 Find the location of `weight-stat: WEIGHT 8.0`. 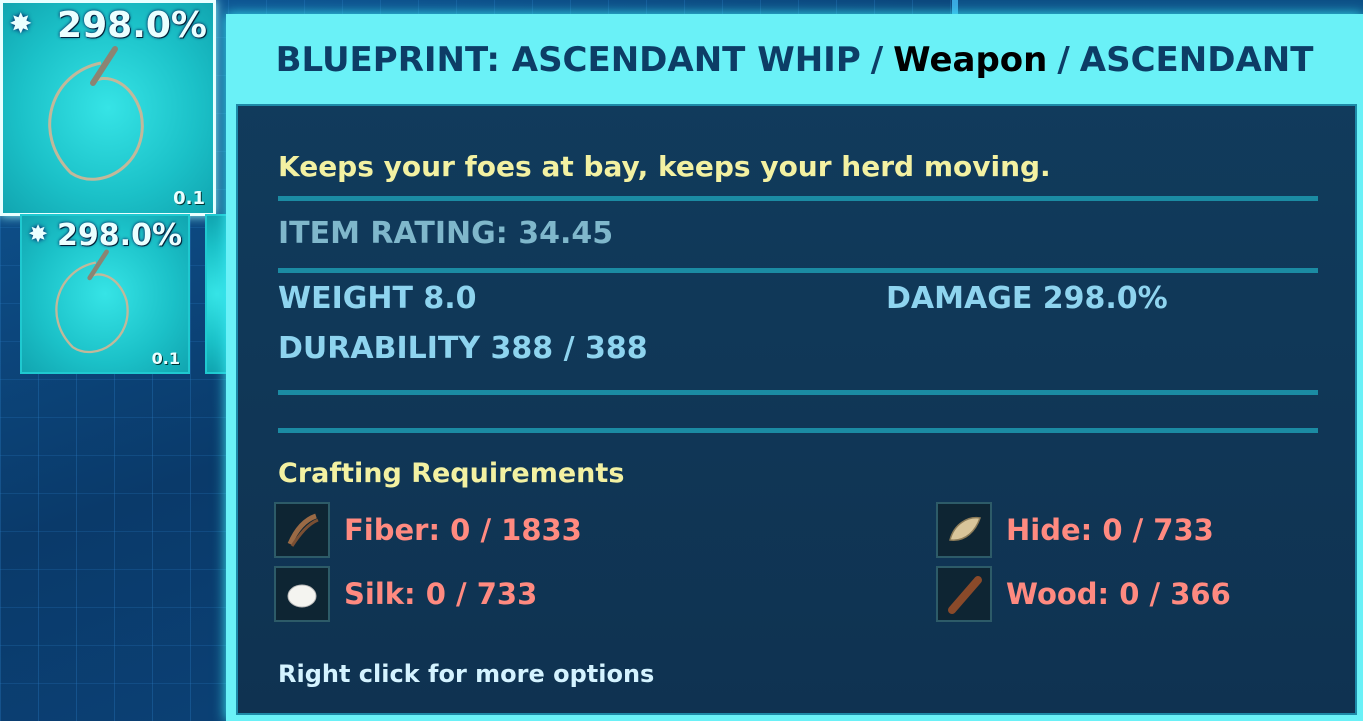

weight-stat: WEIGHT 8.0 is located at coordinates (377, 298).